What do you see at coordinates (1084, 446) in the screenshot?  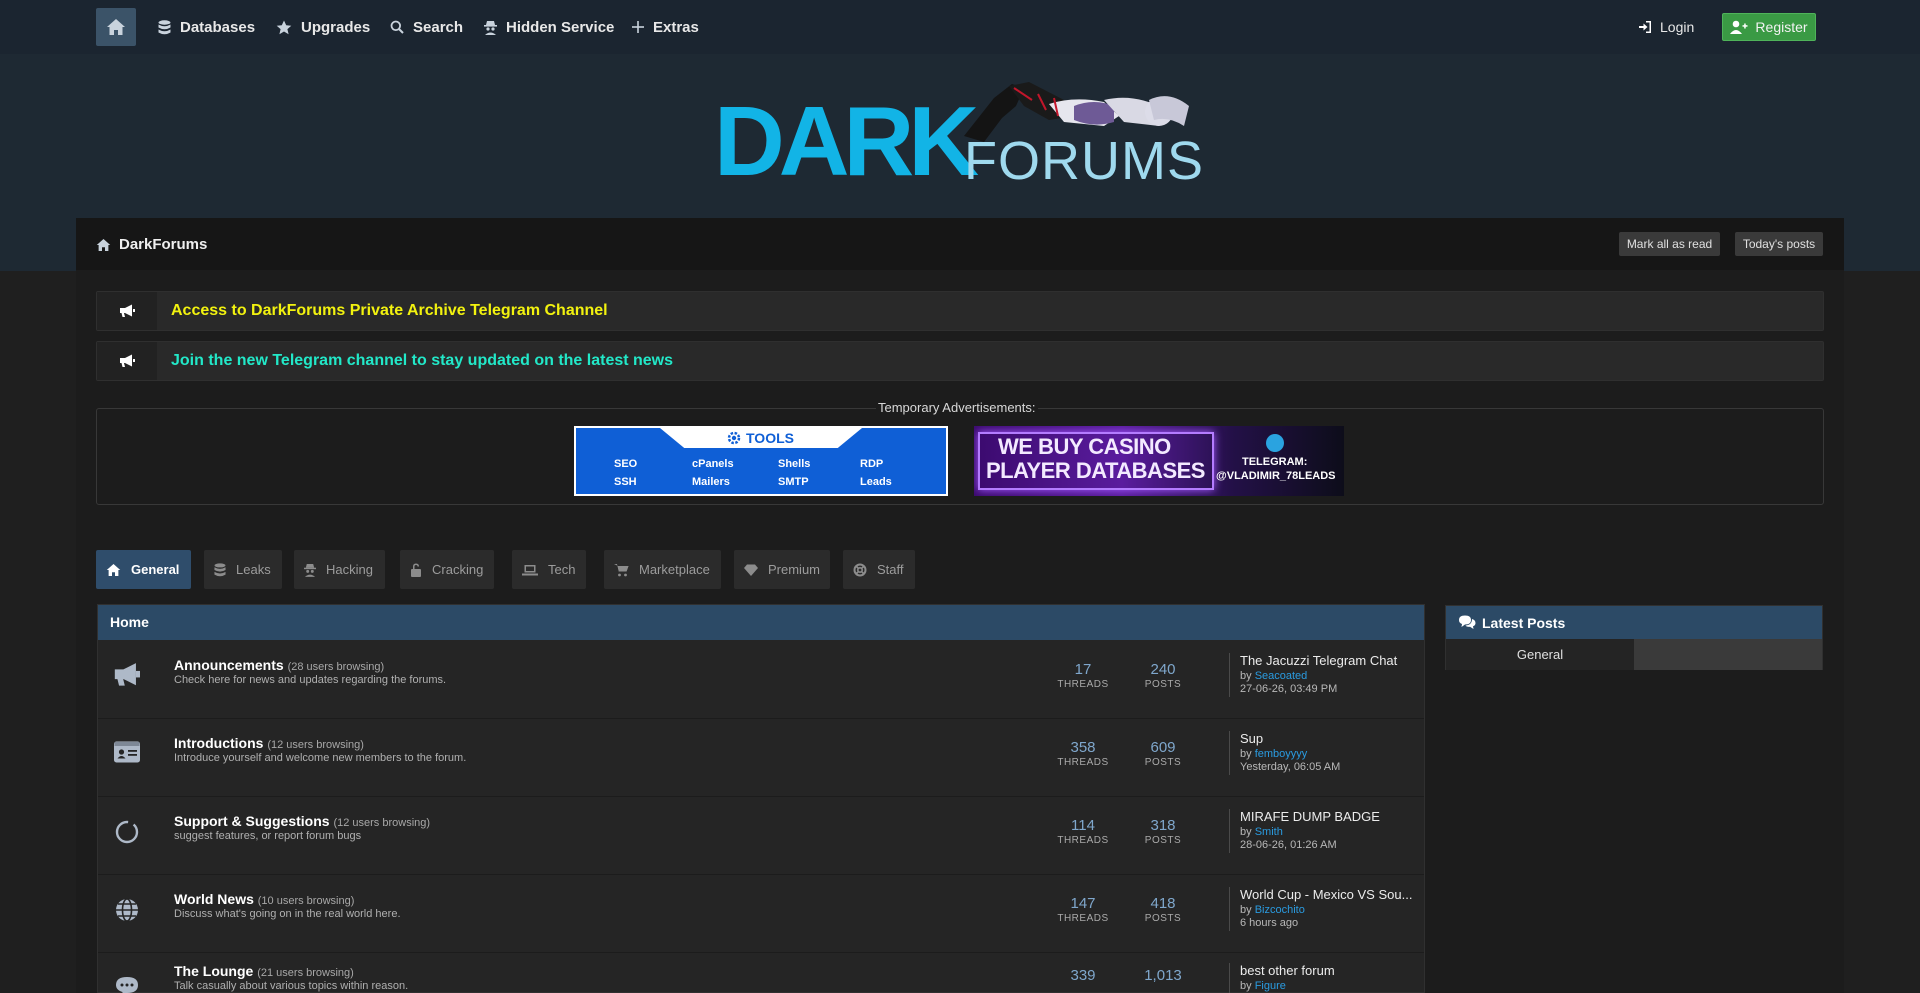 I see `ad-casino-line1: WE BUY CASINO` at bounding box center [1084, 446].